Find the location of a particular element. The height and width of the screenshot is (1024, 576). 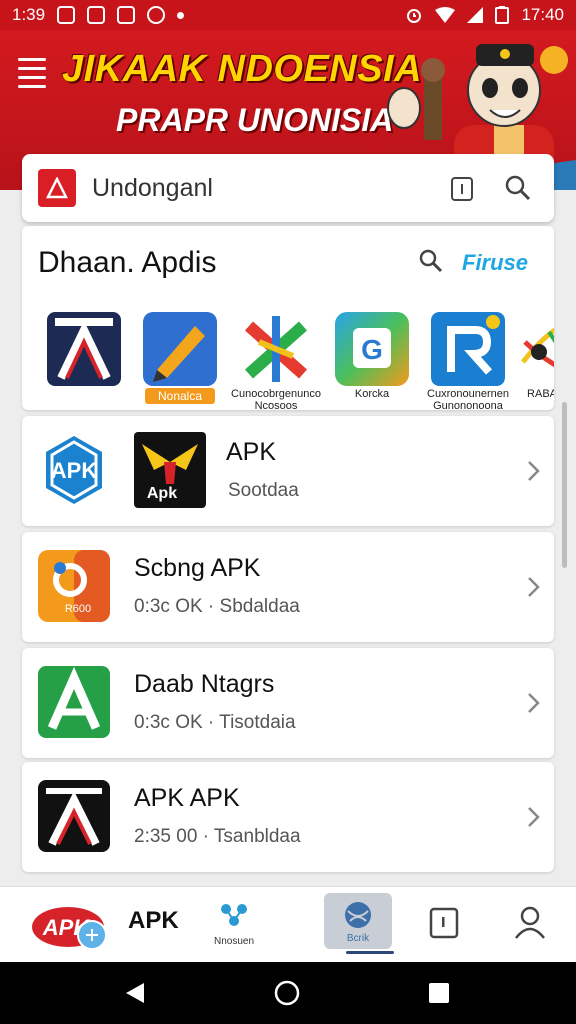

black-a-app-icon is located at coordinates (74, 816).